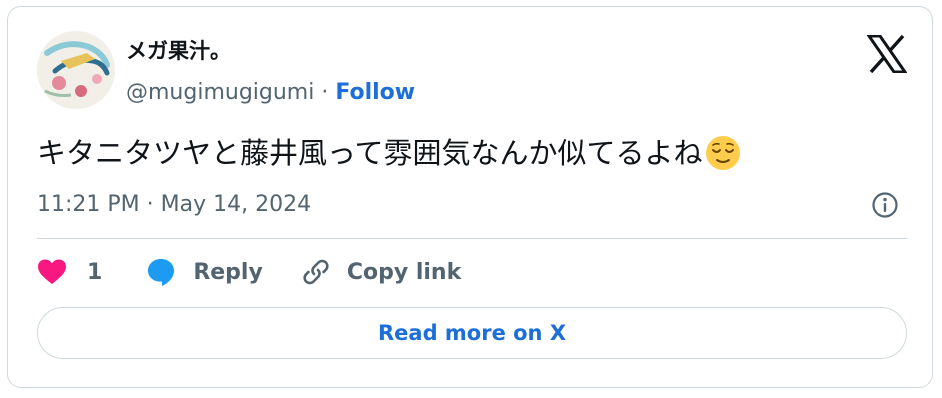 This screenshot has height=398, width=942. I want to click on relieved-face-emoji-icon, so click(723, 153).